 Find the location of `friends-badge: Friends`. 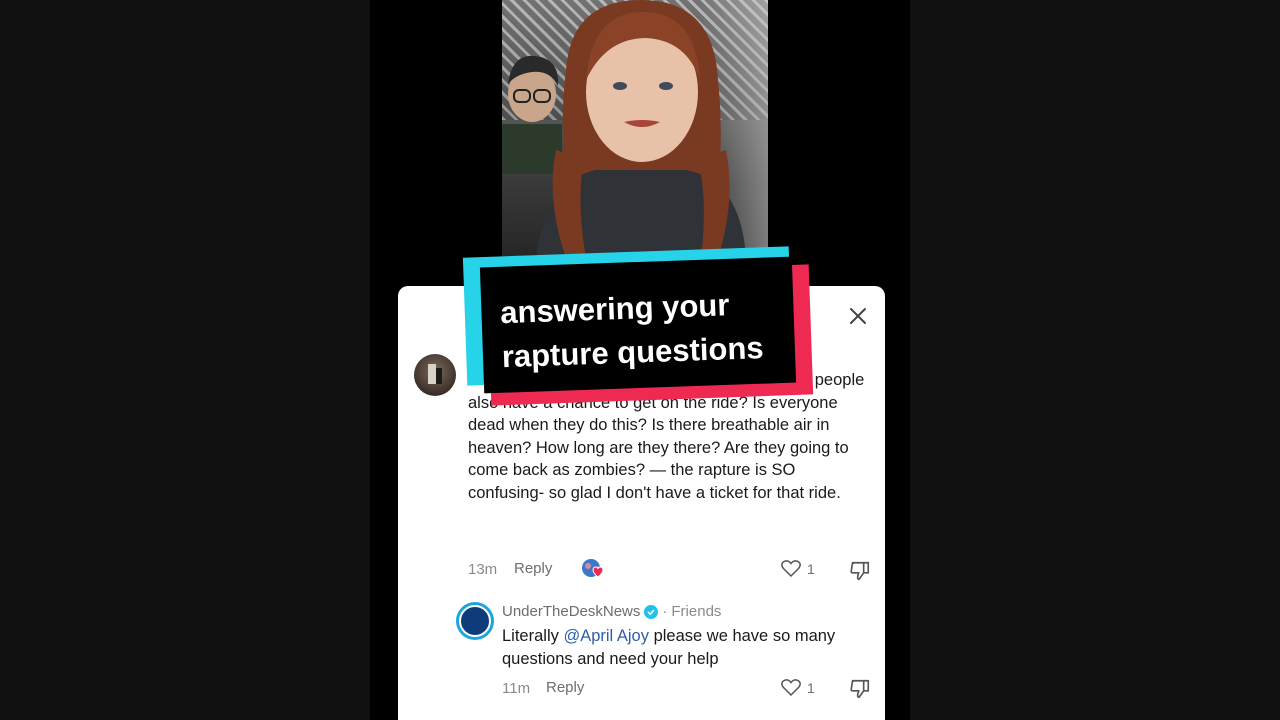

friends-badge: Friends is located at coordinates (696, 611).